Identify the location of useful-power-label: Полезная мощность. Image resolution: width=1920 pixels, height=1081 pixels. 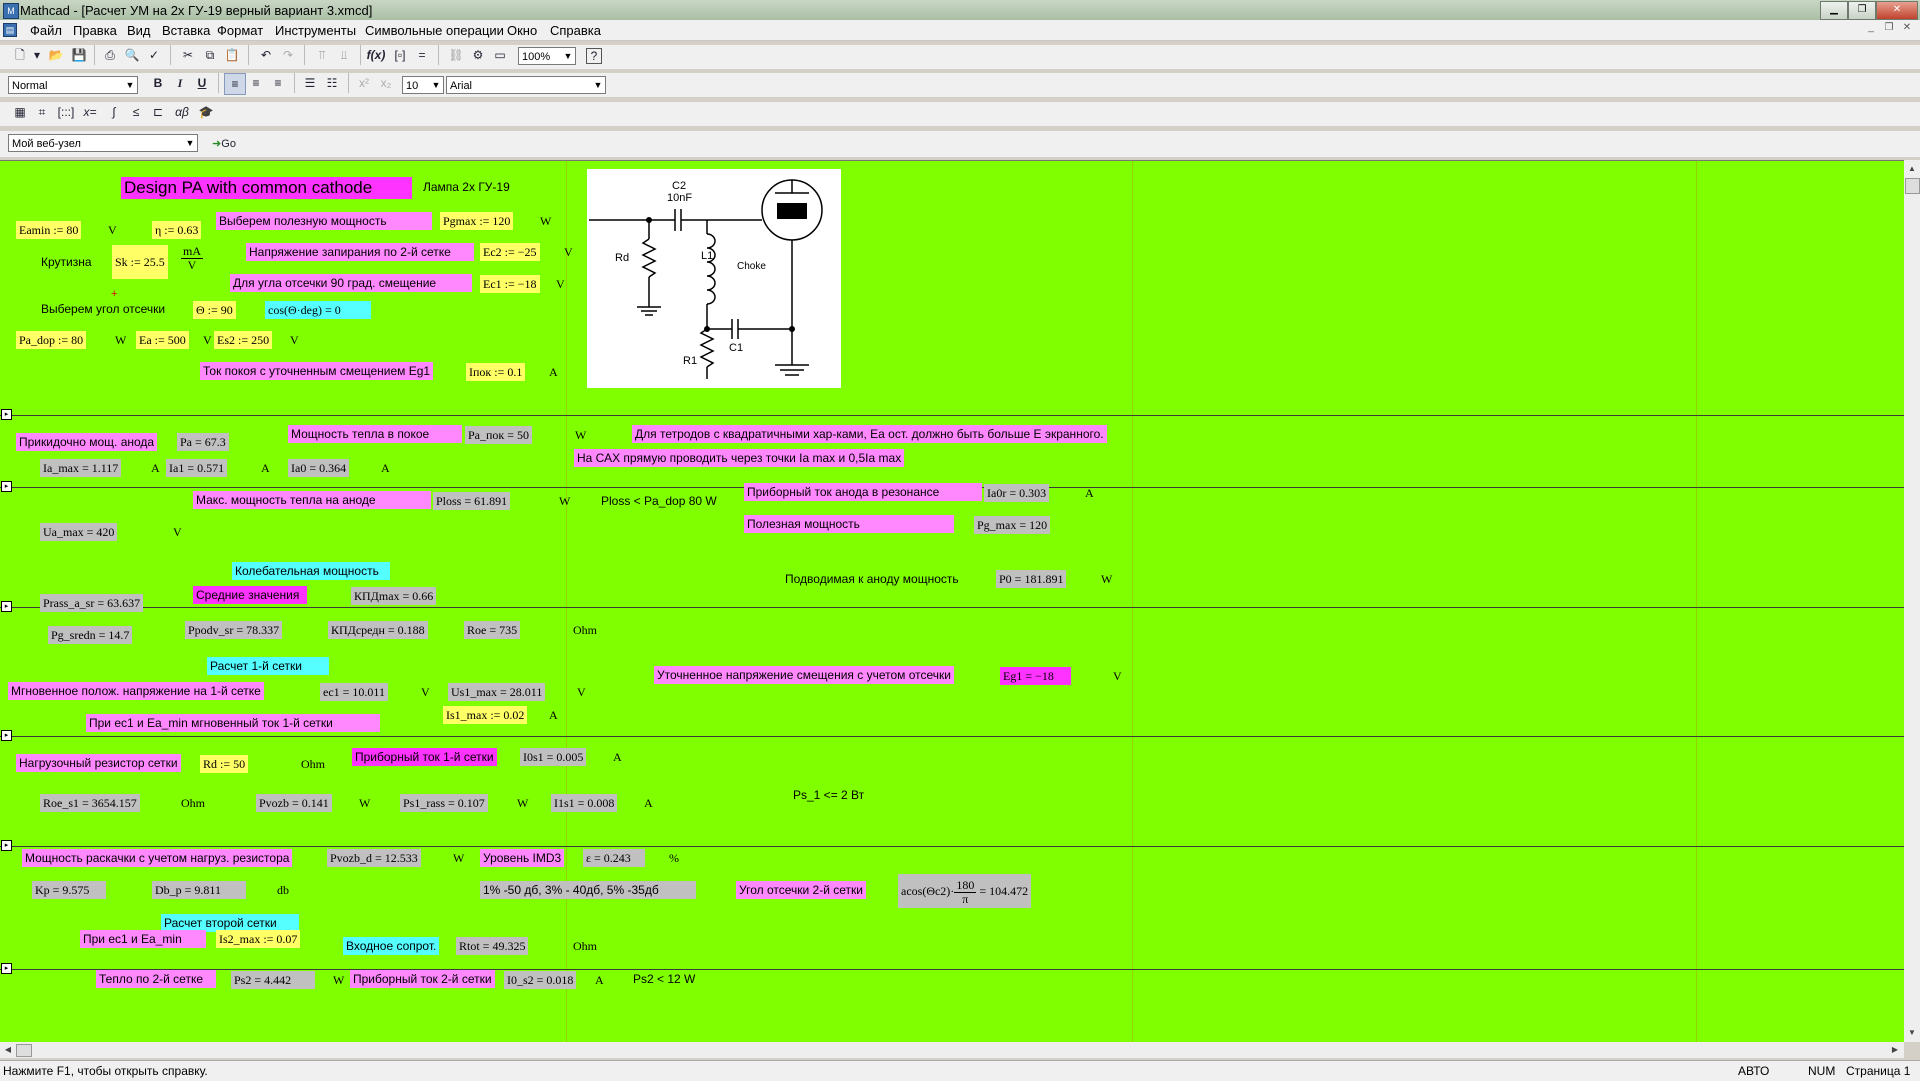
(849, 524).